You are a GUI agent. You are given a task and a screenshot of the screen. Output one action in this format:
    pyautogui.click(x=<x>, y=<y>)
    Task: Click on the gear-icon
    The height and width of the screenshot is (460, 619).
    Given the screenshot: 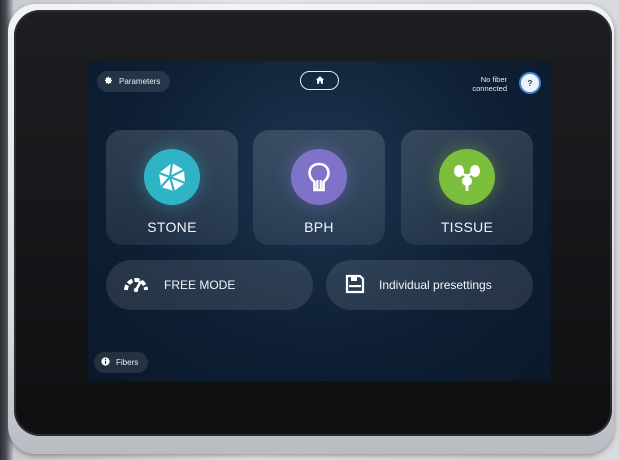 What is the action you would take?
    pyautogui.click(x=108, y=81)
    